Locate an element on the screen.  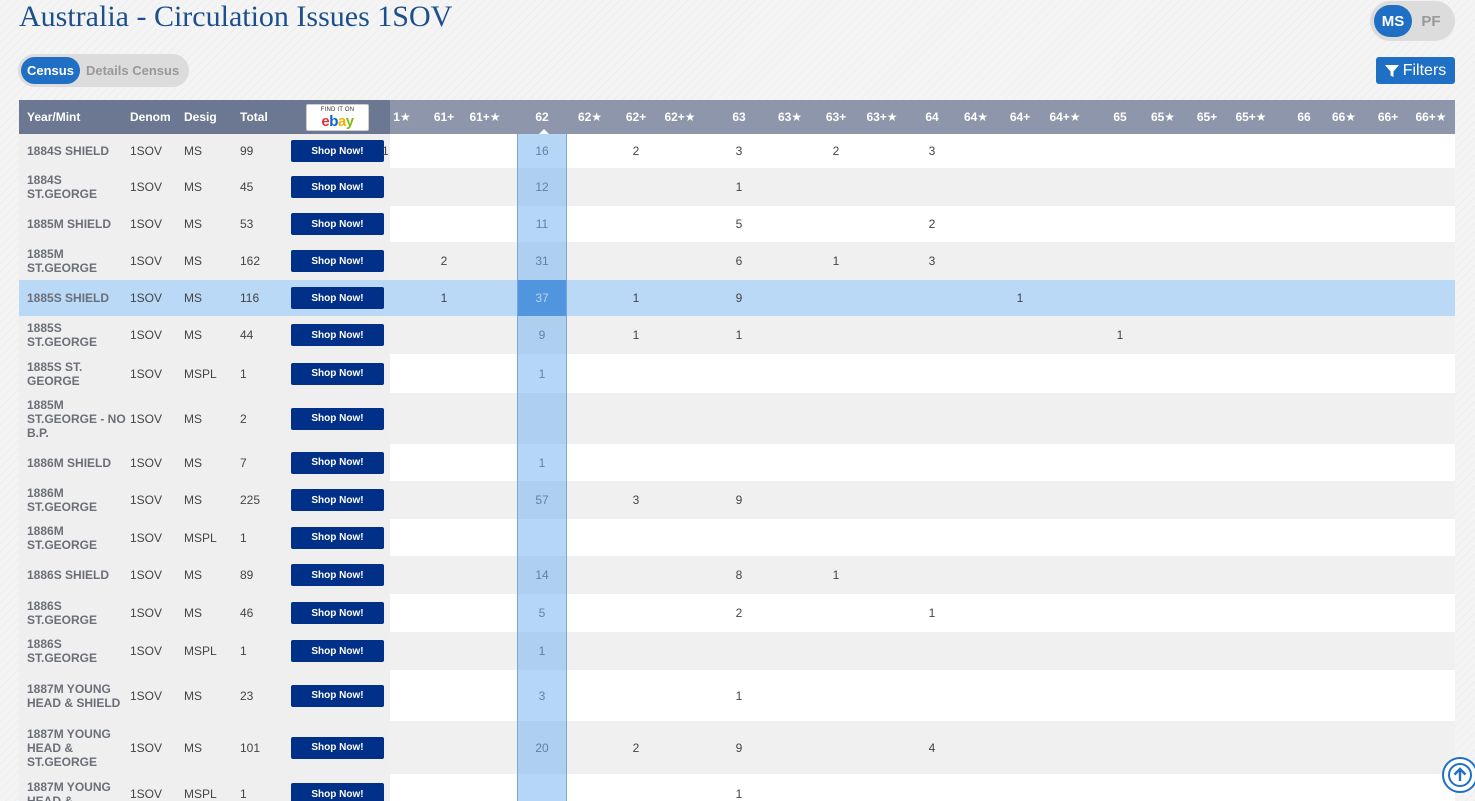
scroll-to-top-button is located at coordinates (1458, 775).